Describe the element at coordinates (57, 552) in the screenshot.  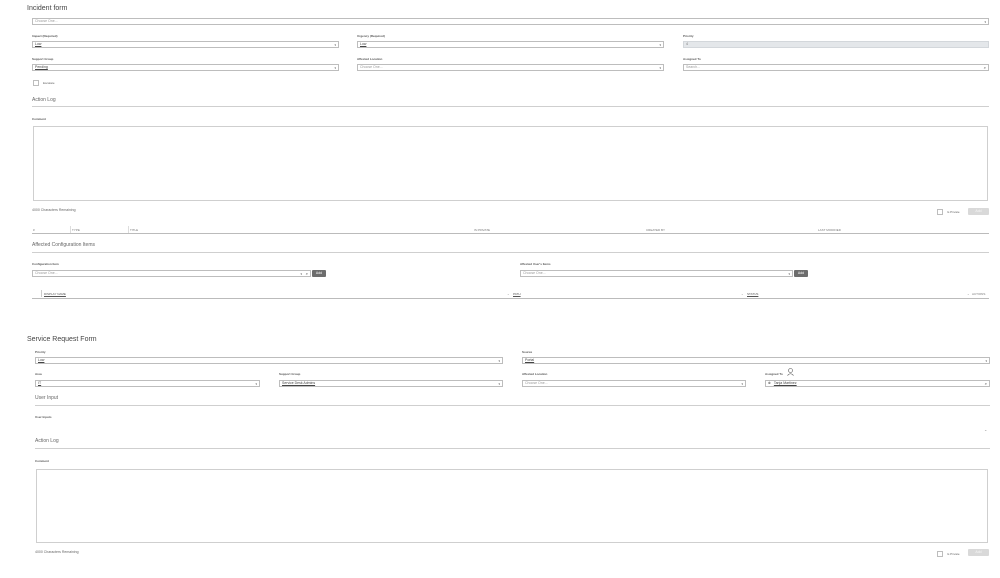
I see `sr-chars-remaining: 4000 Characters Remaining` at that location.